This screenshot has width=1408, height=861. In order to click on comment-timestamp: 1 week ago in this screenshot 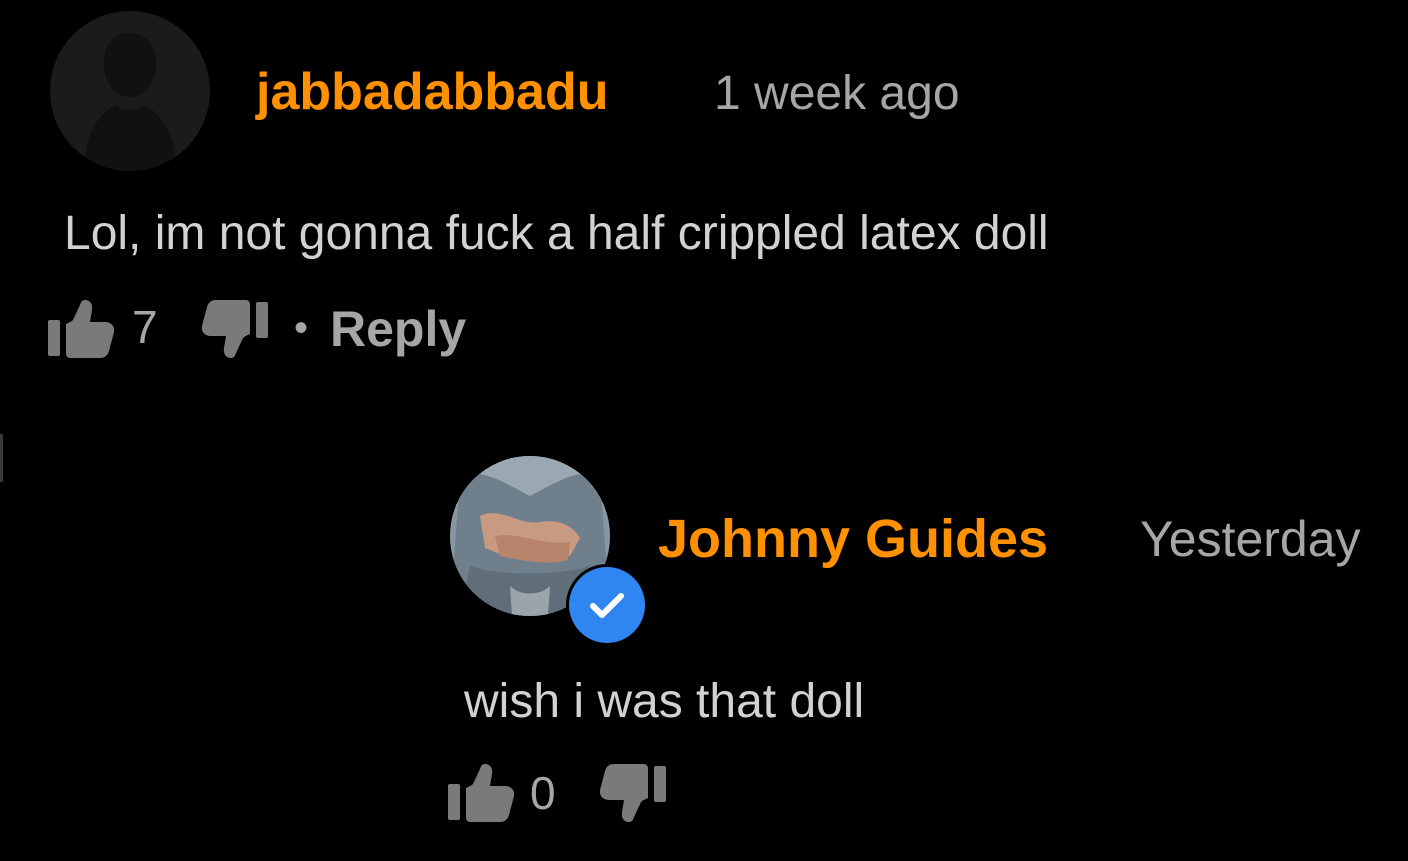, I will do `click(837, 93)`.